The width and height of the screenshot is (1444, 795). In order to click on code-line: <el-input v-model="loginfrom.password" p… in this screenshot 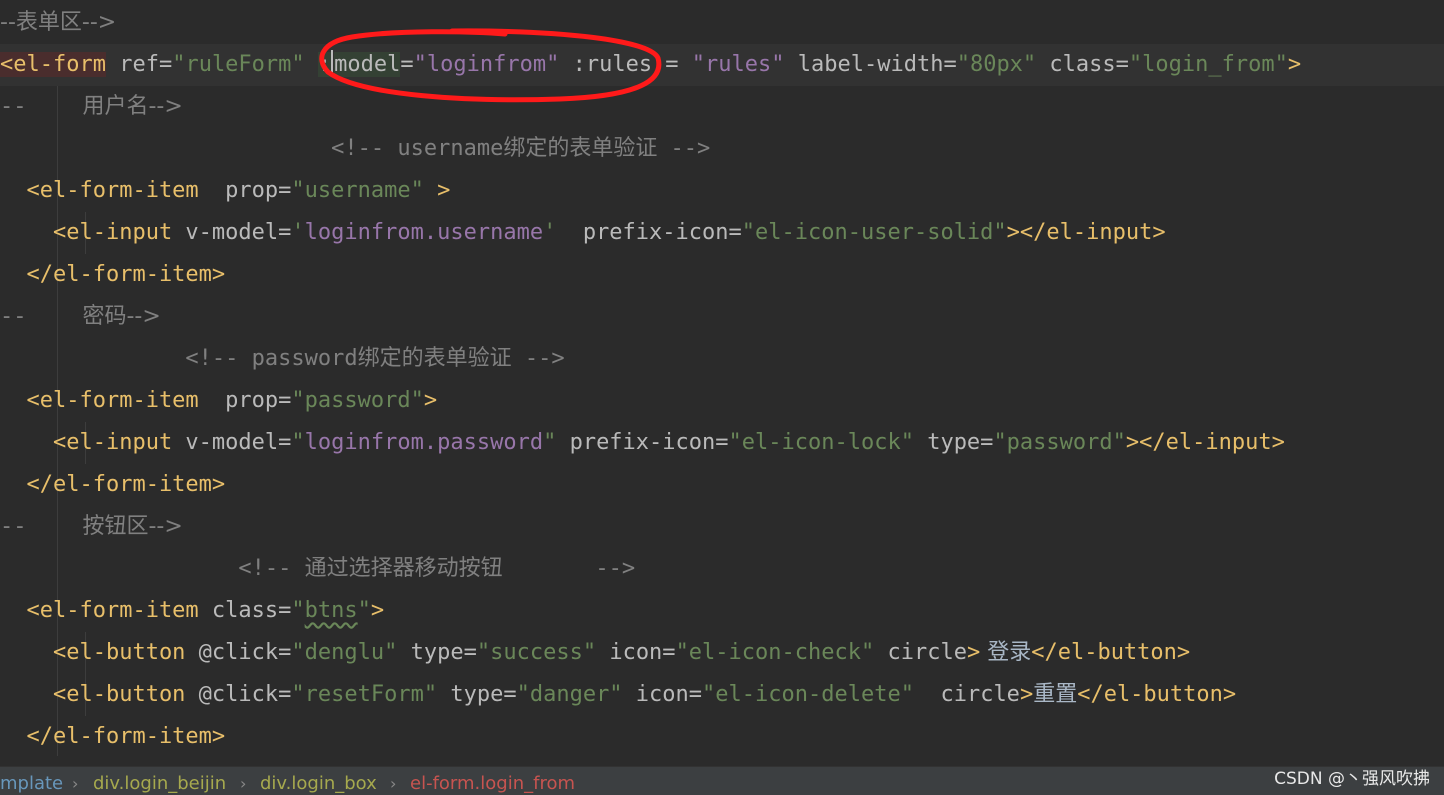, I will do `click(722, 443)`.